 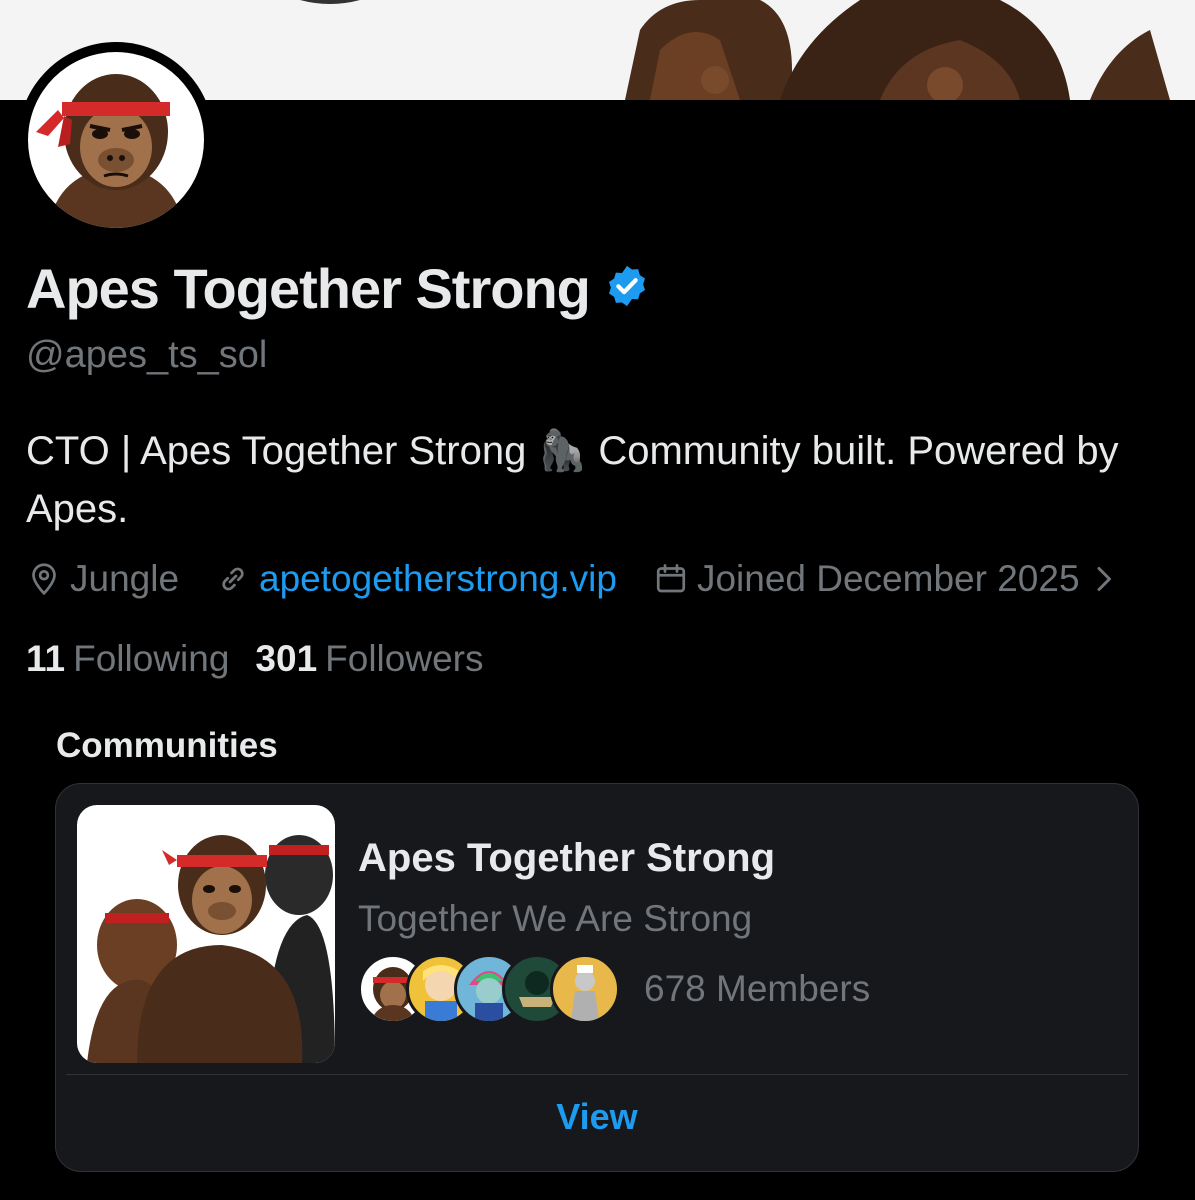 What do you see at coordinates (438, 579) in the screenshot?
I see `website-link: apetogetherstrong.vip` at bounding box center [438, 579].